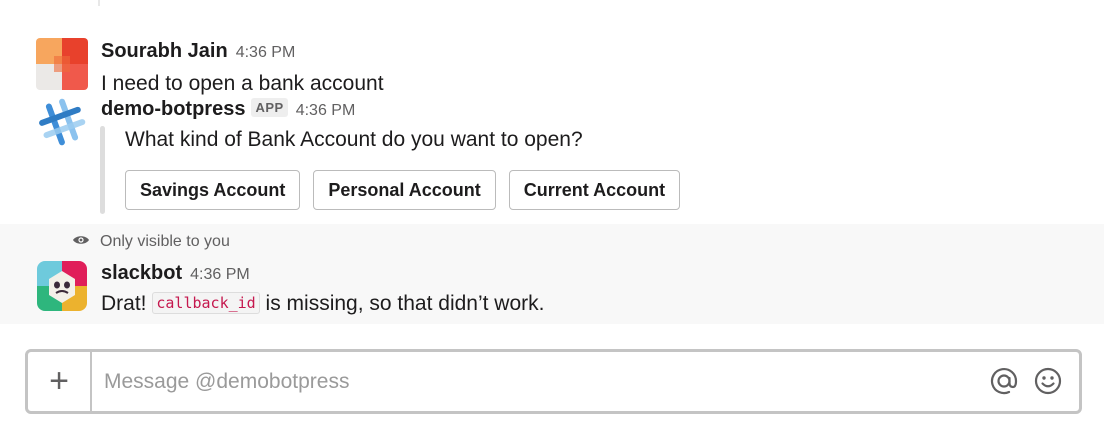 This screenshot has height=428, width=1104. Describe the element at coordinates (99, 3) in the screenshot. I see `thread-divider` at that location.